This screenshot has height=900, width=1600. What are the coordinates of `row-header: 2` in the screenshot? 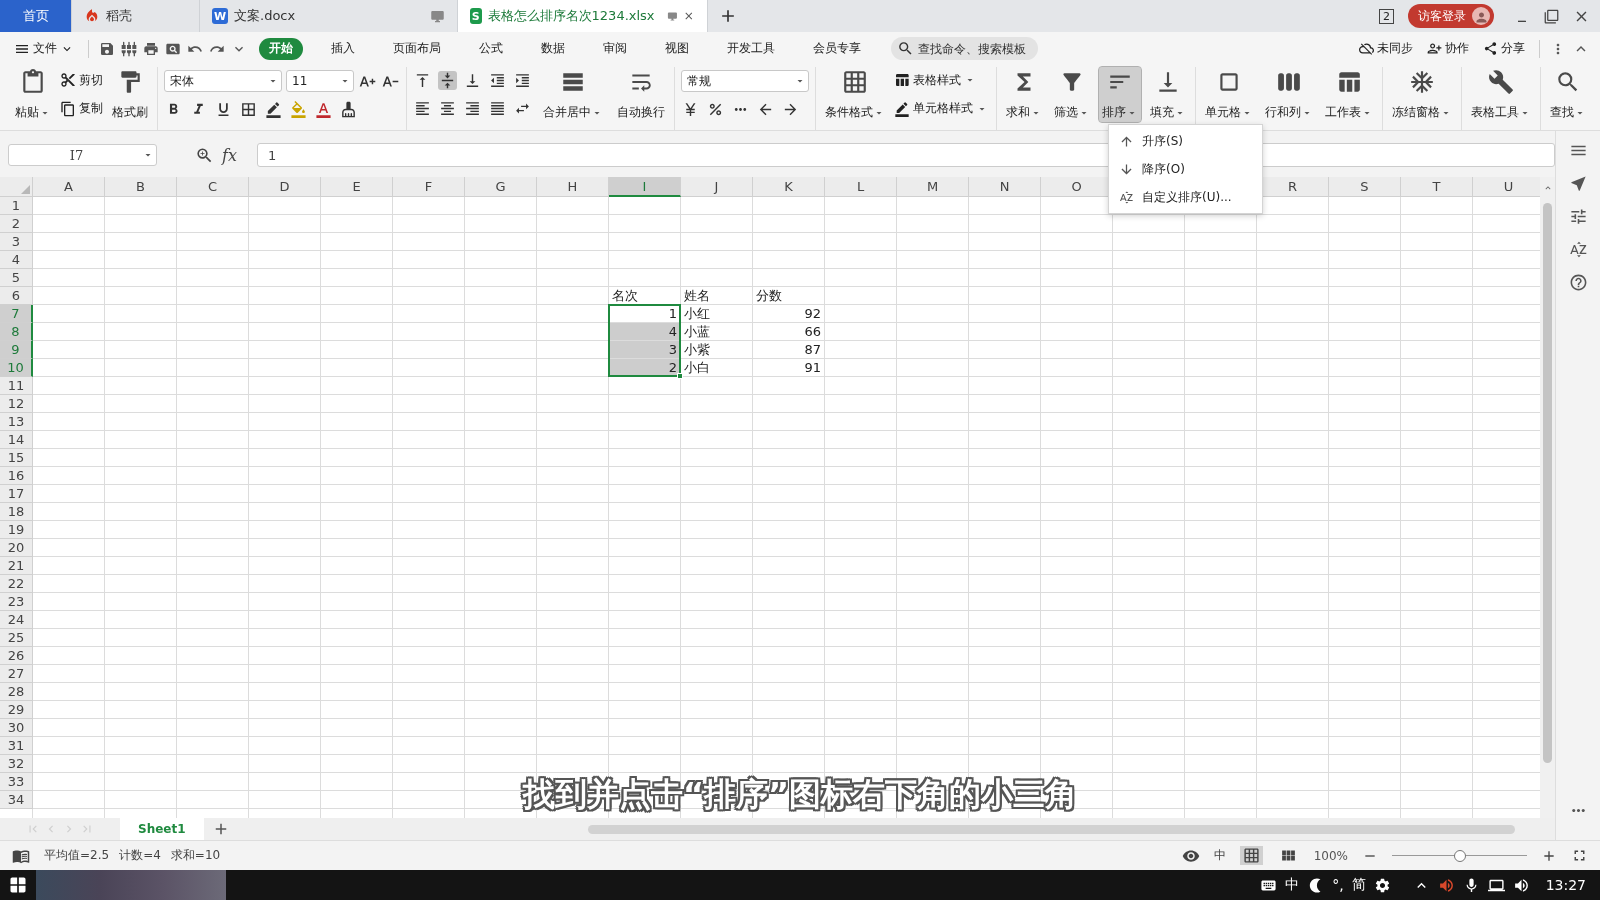 It's located at (16, 224).